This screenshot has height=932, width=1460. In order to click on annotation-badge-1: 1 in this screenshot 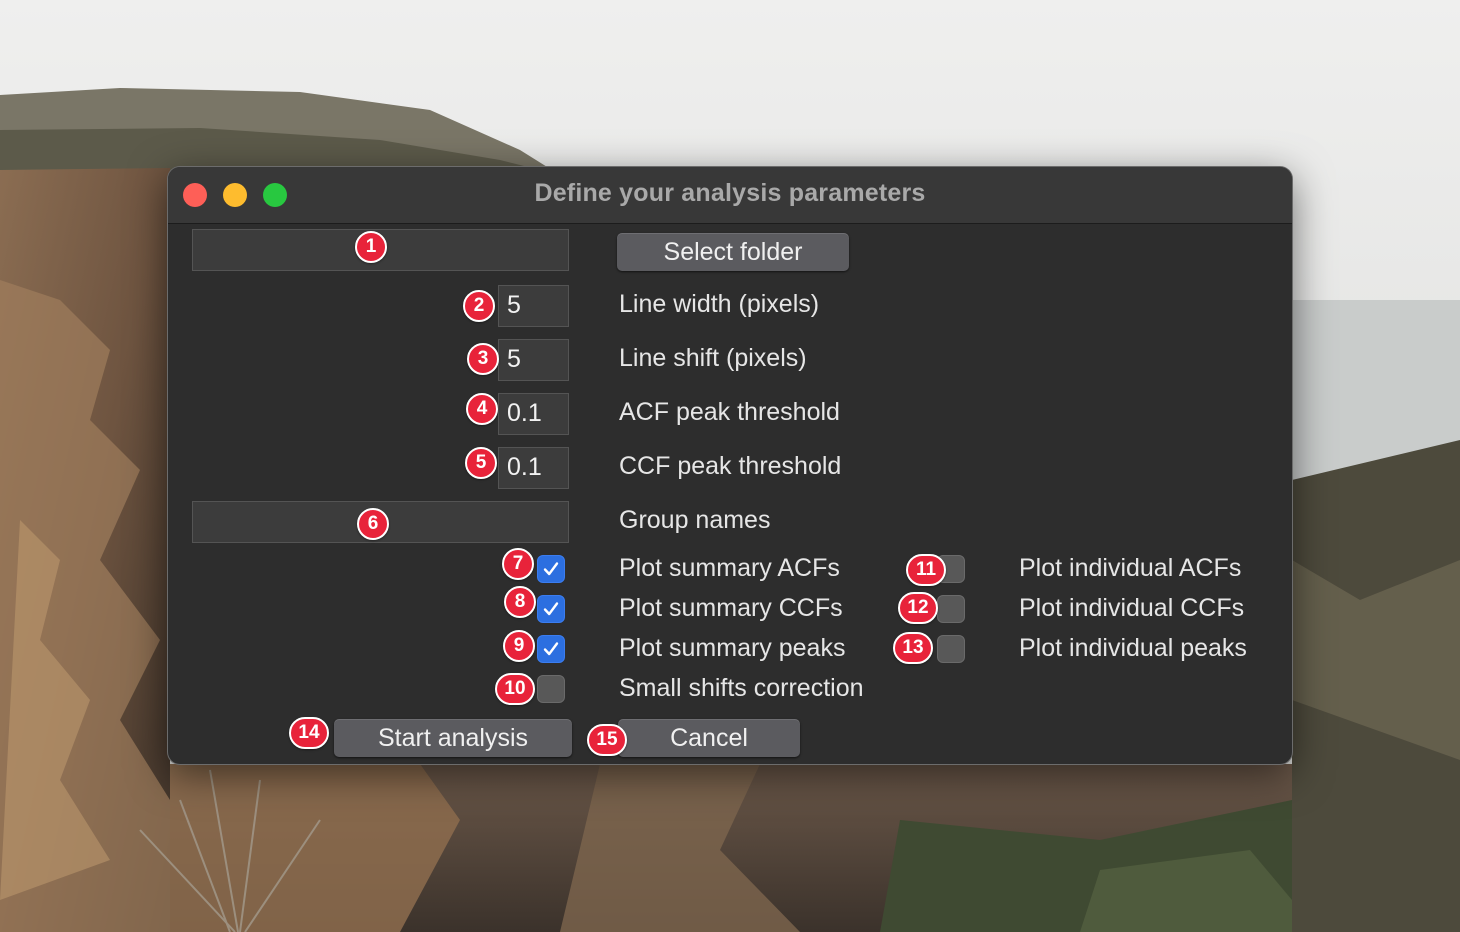, I will do `click(371, 247)`.